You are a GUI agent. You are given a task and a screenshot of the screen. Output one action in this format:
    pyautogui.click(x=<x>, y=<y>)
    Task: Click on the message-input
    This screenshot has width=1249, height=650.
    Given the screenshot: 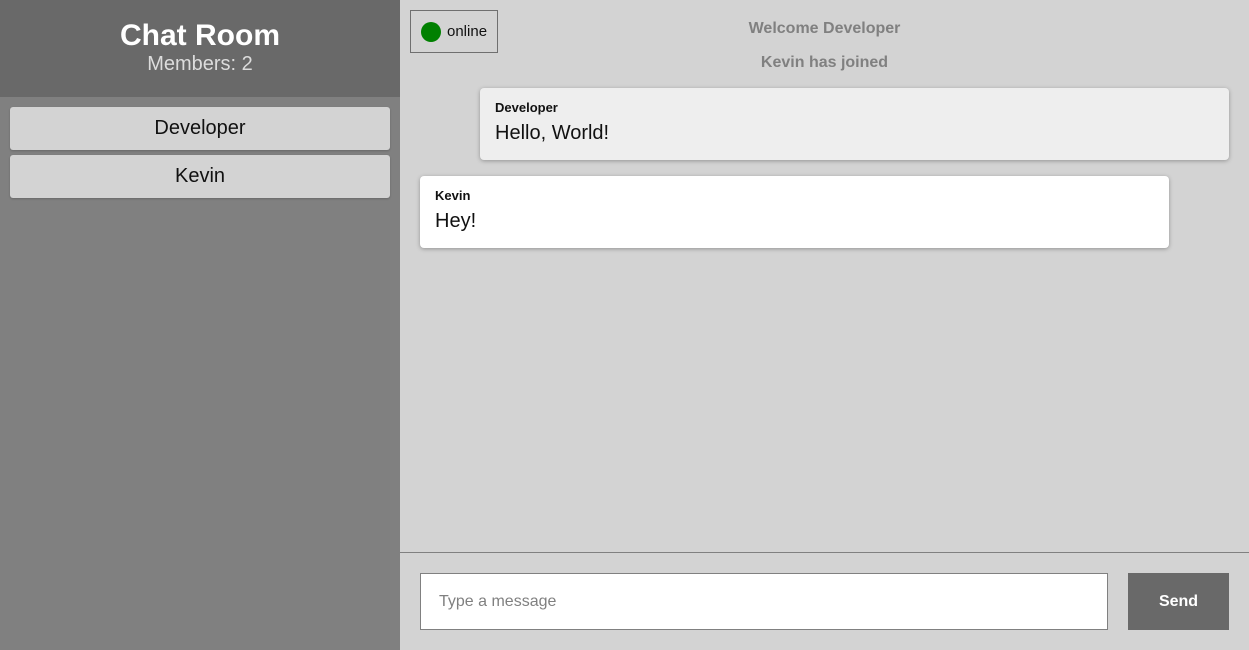 What is the action you would take?
    pyautogui.click(x=764, y=601)
    